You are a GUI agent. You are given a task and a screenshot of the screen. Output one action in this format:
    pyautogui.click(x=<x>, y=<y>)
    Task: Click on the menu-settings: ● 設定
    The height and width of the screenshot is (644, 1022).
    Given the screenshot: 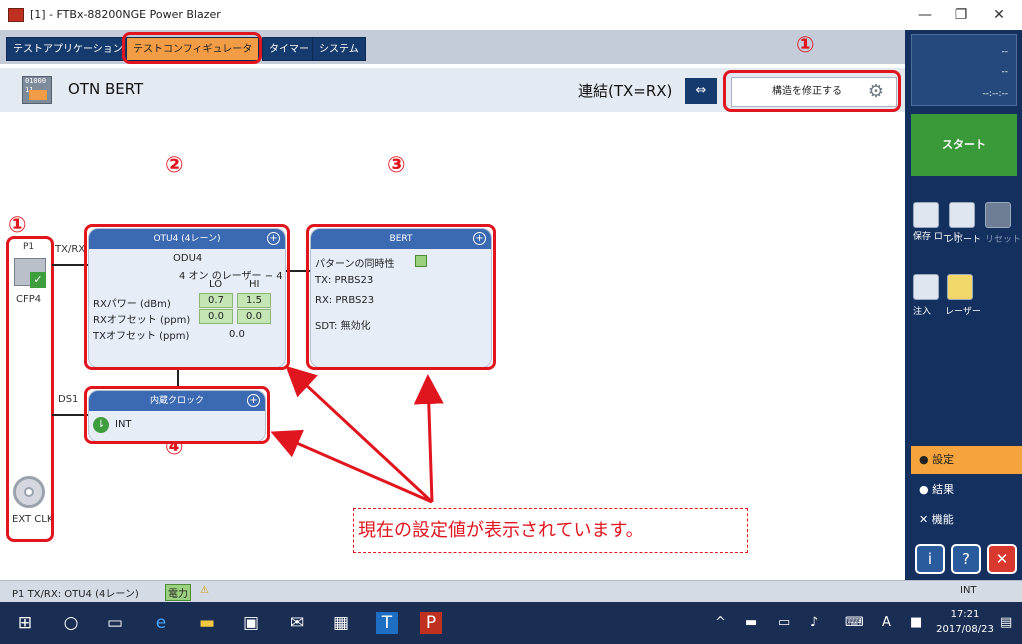 What is the action you would take?
    pyautogui.click(x=966, y=460)
    